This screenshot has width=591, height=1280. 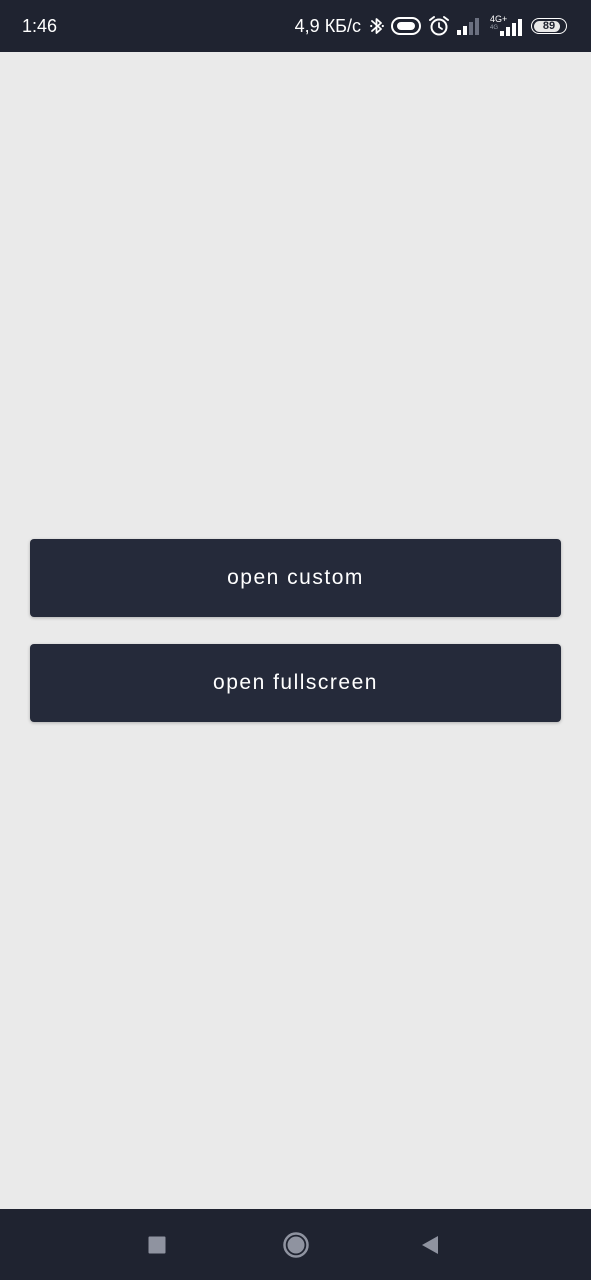 What do you see at coordinates (439, 26) in the screenshot?
I see `alarm-icon` at bounding box center [439, 26].